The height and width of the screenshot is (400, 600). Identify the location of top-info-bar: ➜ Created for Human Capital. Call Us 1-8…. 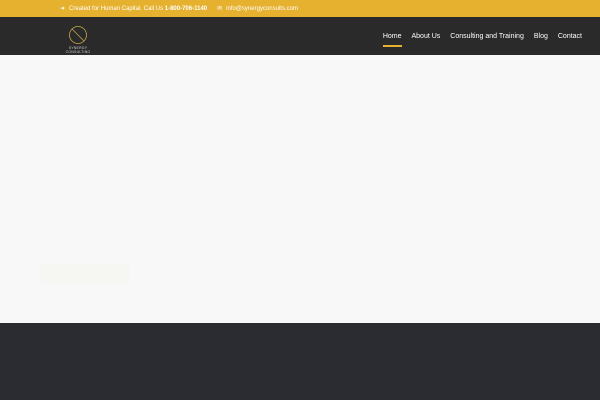
(300, 8).